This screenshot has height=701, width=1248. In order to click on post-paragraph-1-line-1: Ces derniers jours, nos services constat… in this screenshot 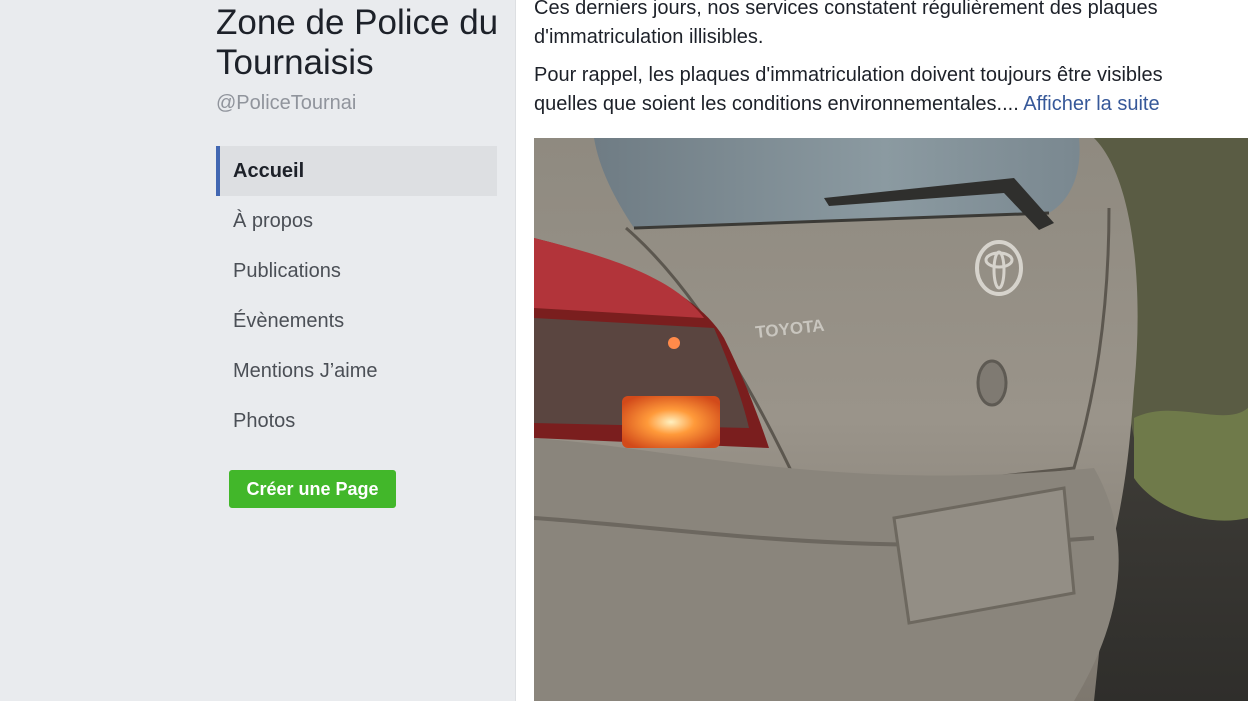, I will do `click(846, 9)`.